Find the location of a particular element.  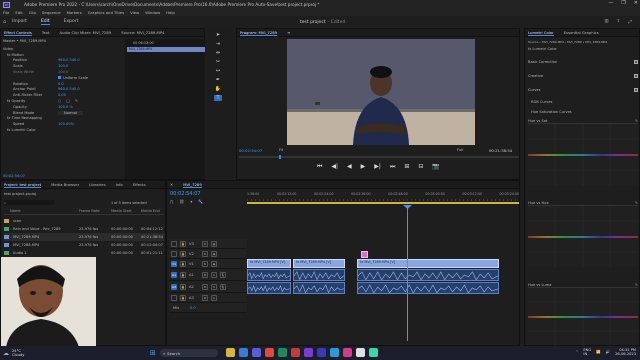

track-a2: A2 🔒 A2 M S 🎙 is located at coordinates (208, 287).